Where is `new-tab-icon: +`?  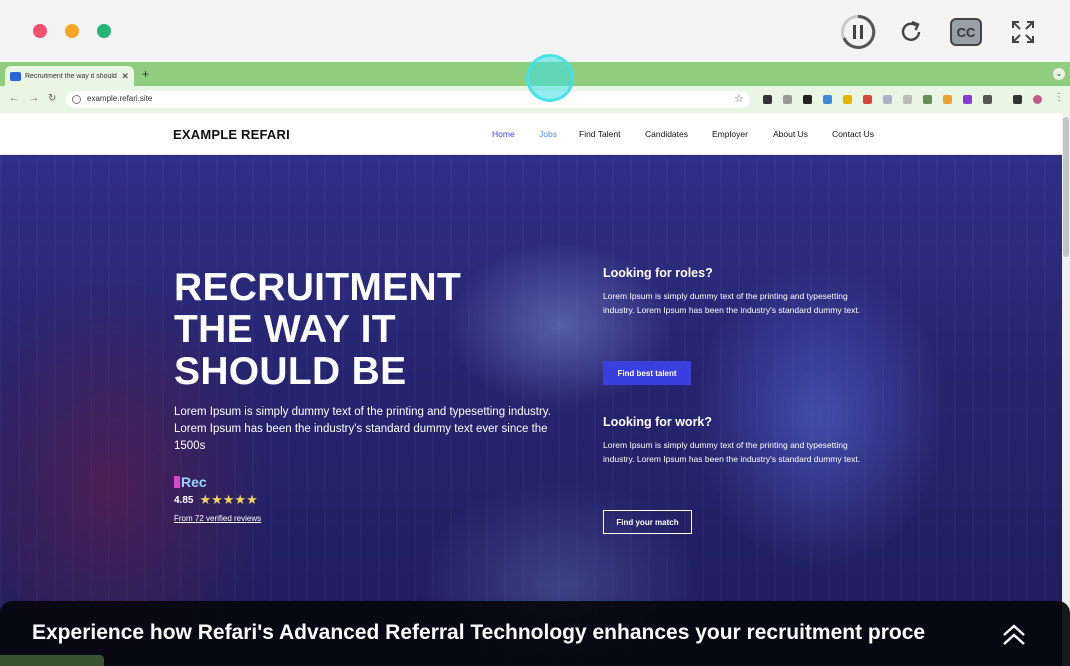 new-tab-icon: + is located at coordinates (145, 74).